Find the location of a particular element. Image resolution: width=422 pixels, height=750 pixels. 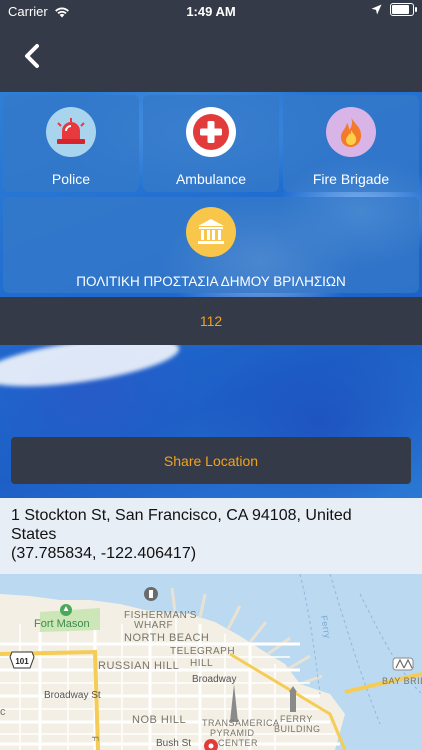

status-time: 1:49 AM is located at coordinates (211, 11).